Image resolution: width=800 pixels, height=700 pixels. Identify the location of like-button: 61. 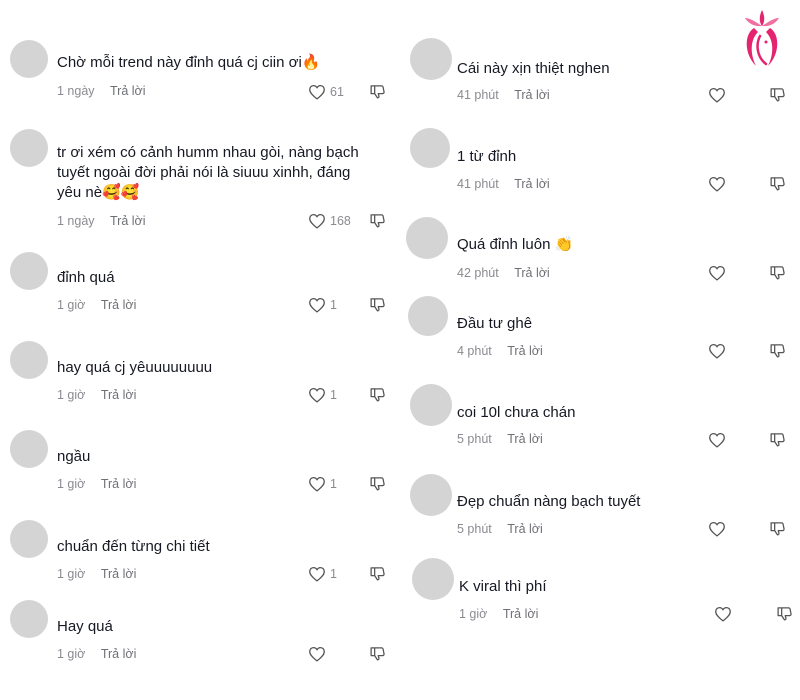
(326, 92).